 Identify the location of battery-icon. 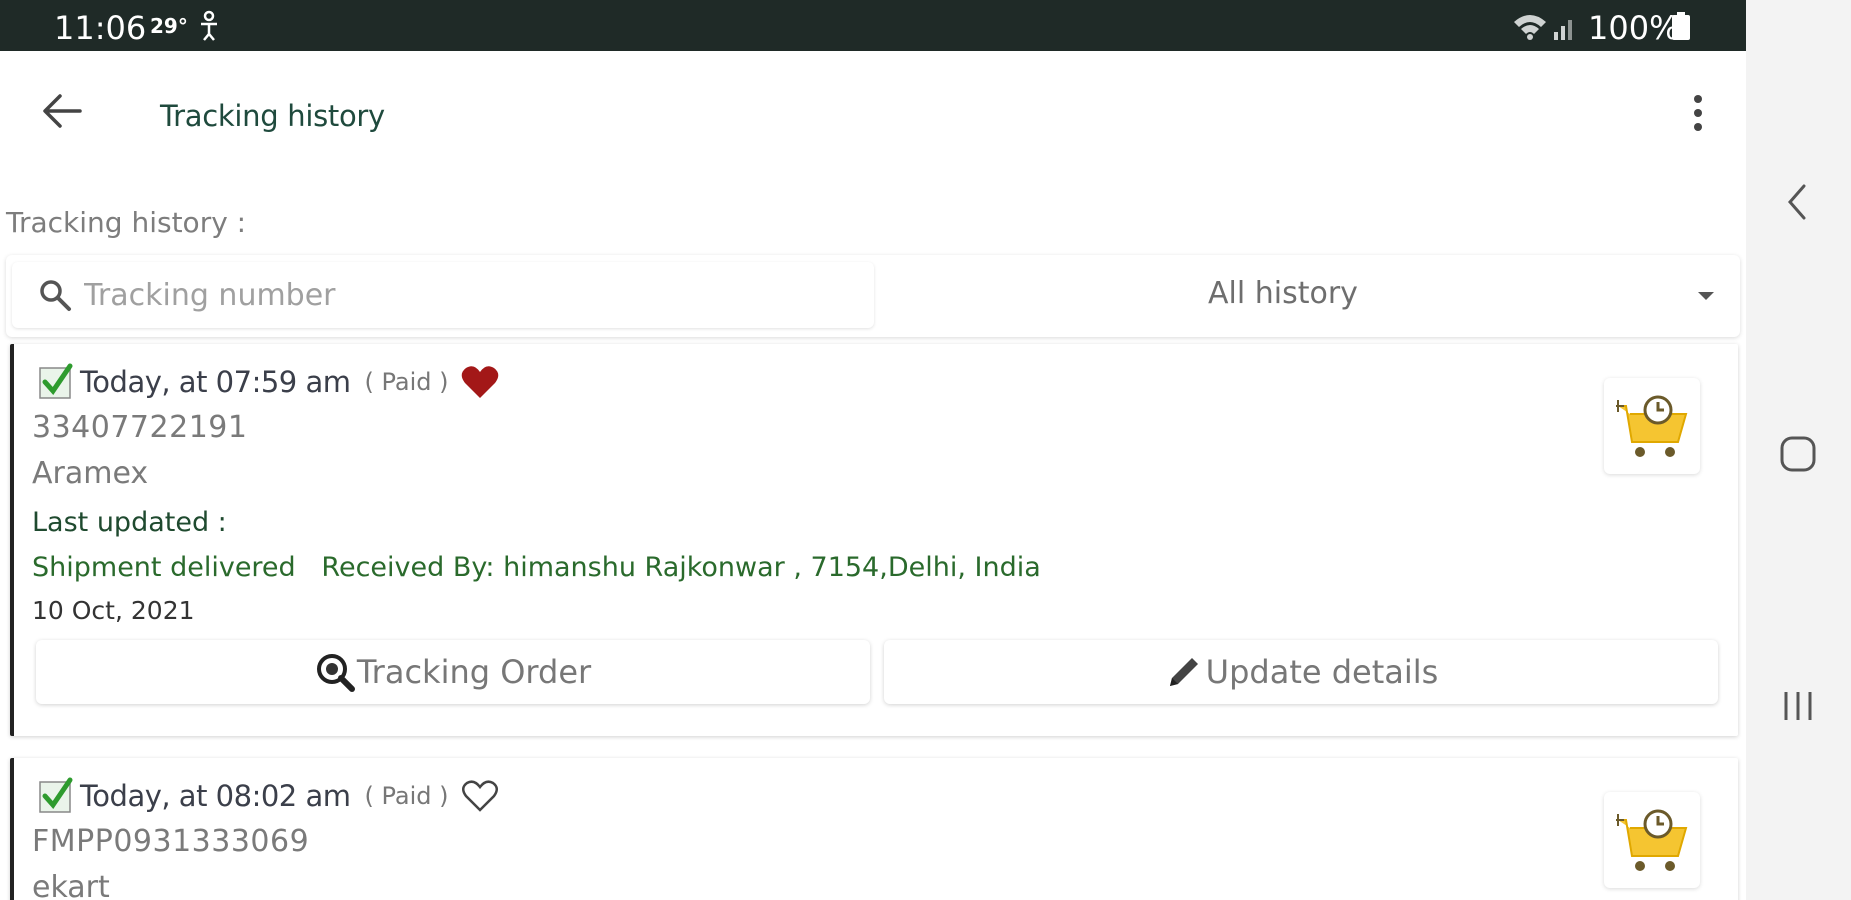
(1681, 26).